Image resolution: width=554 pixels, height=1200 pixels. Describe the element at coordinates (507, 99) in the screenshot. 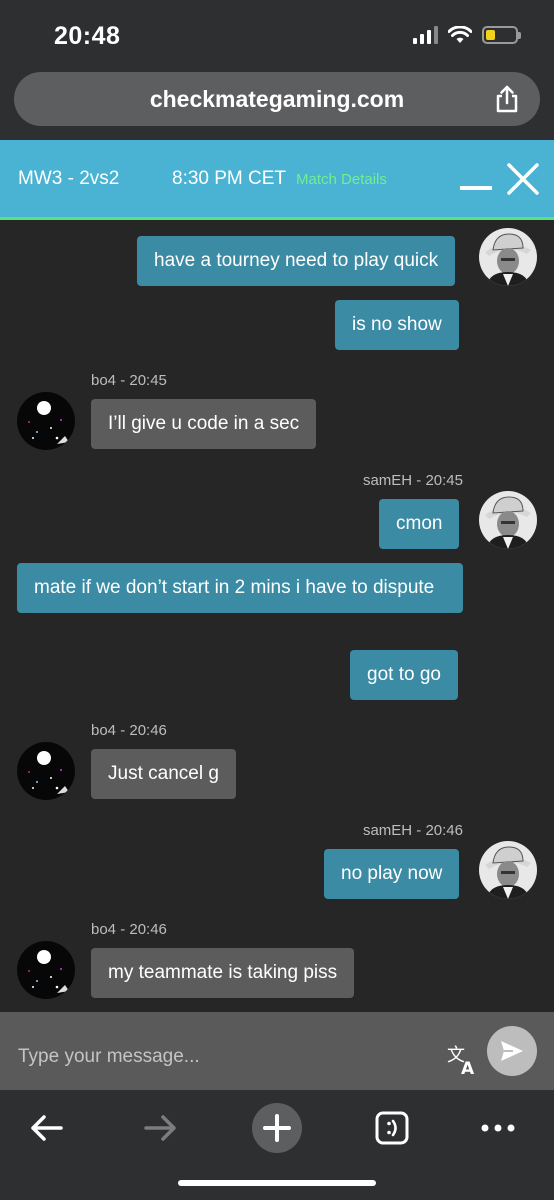

I see `share-icon` at that location.